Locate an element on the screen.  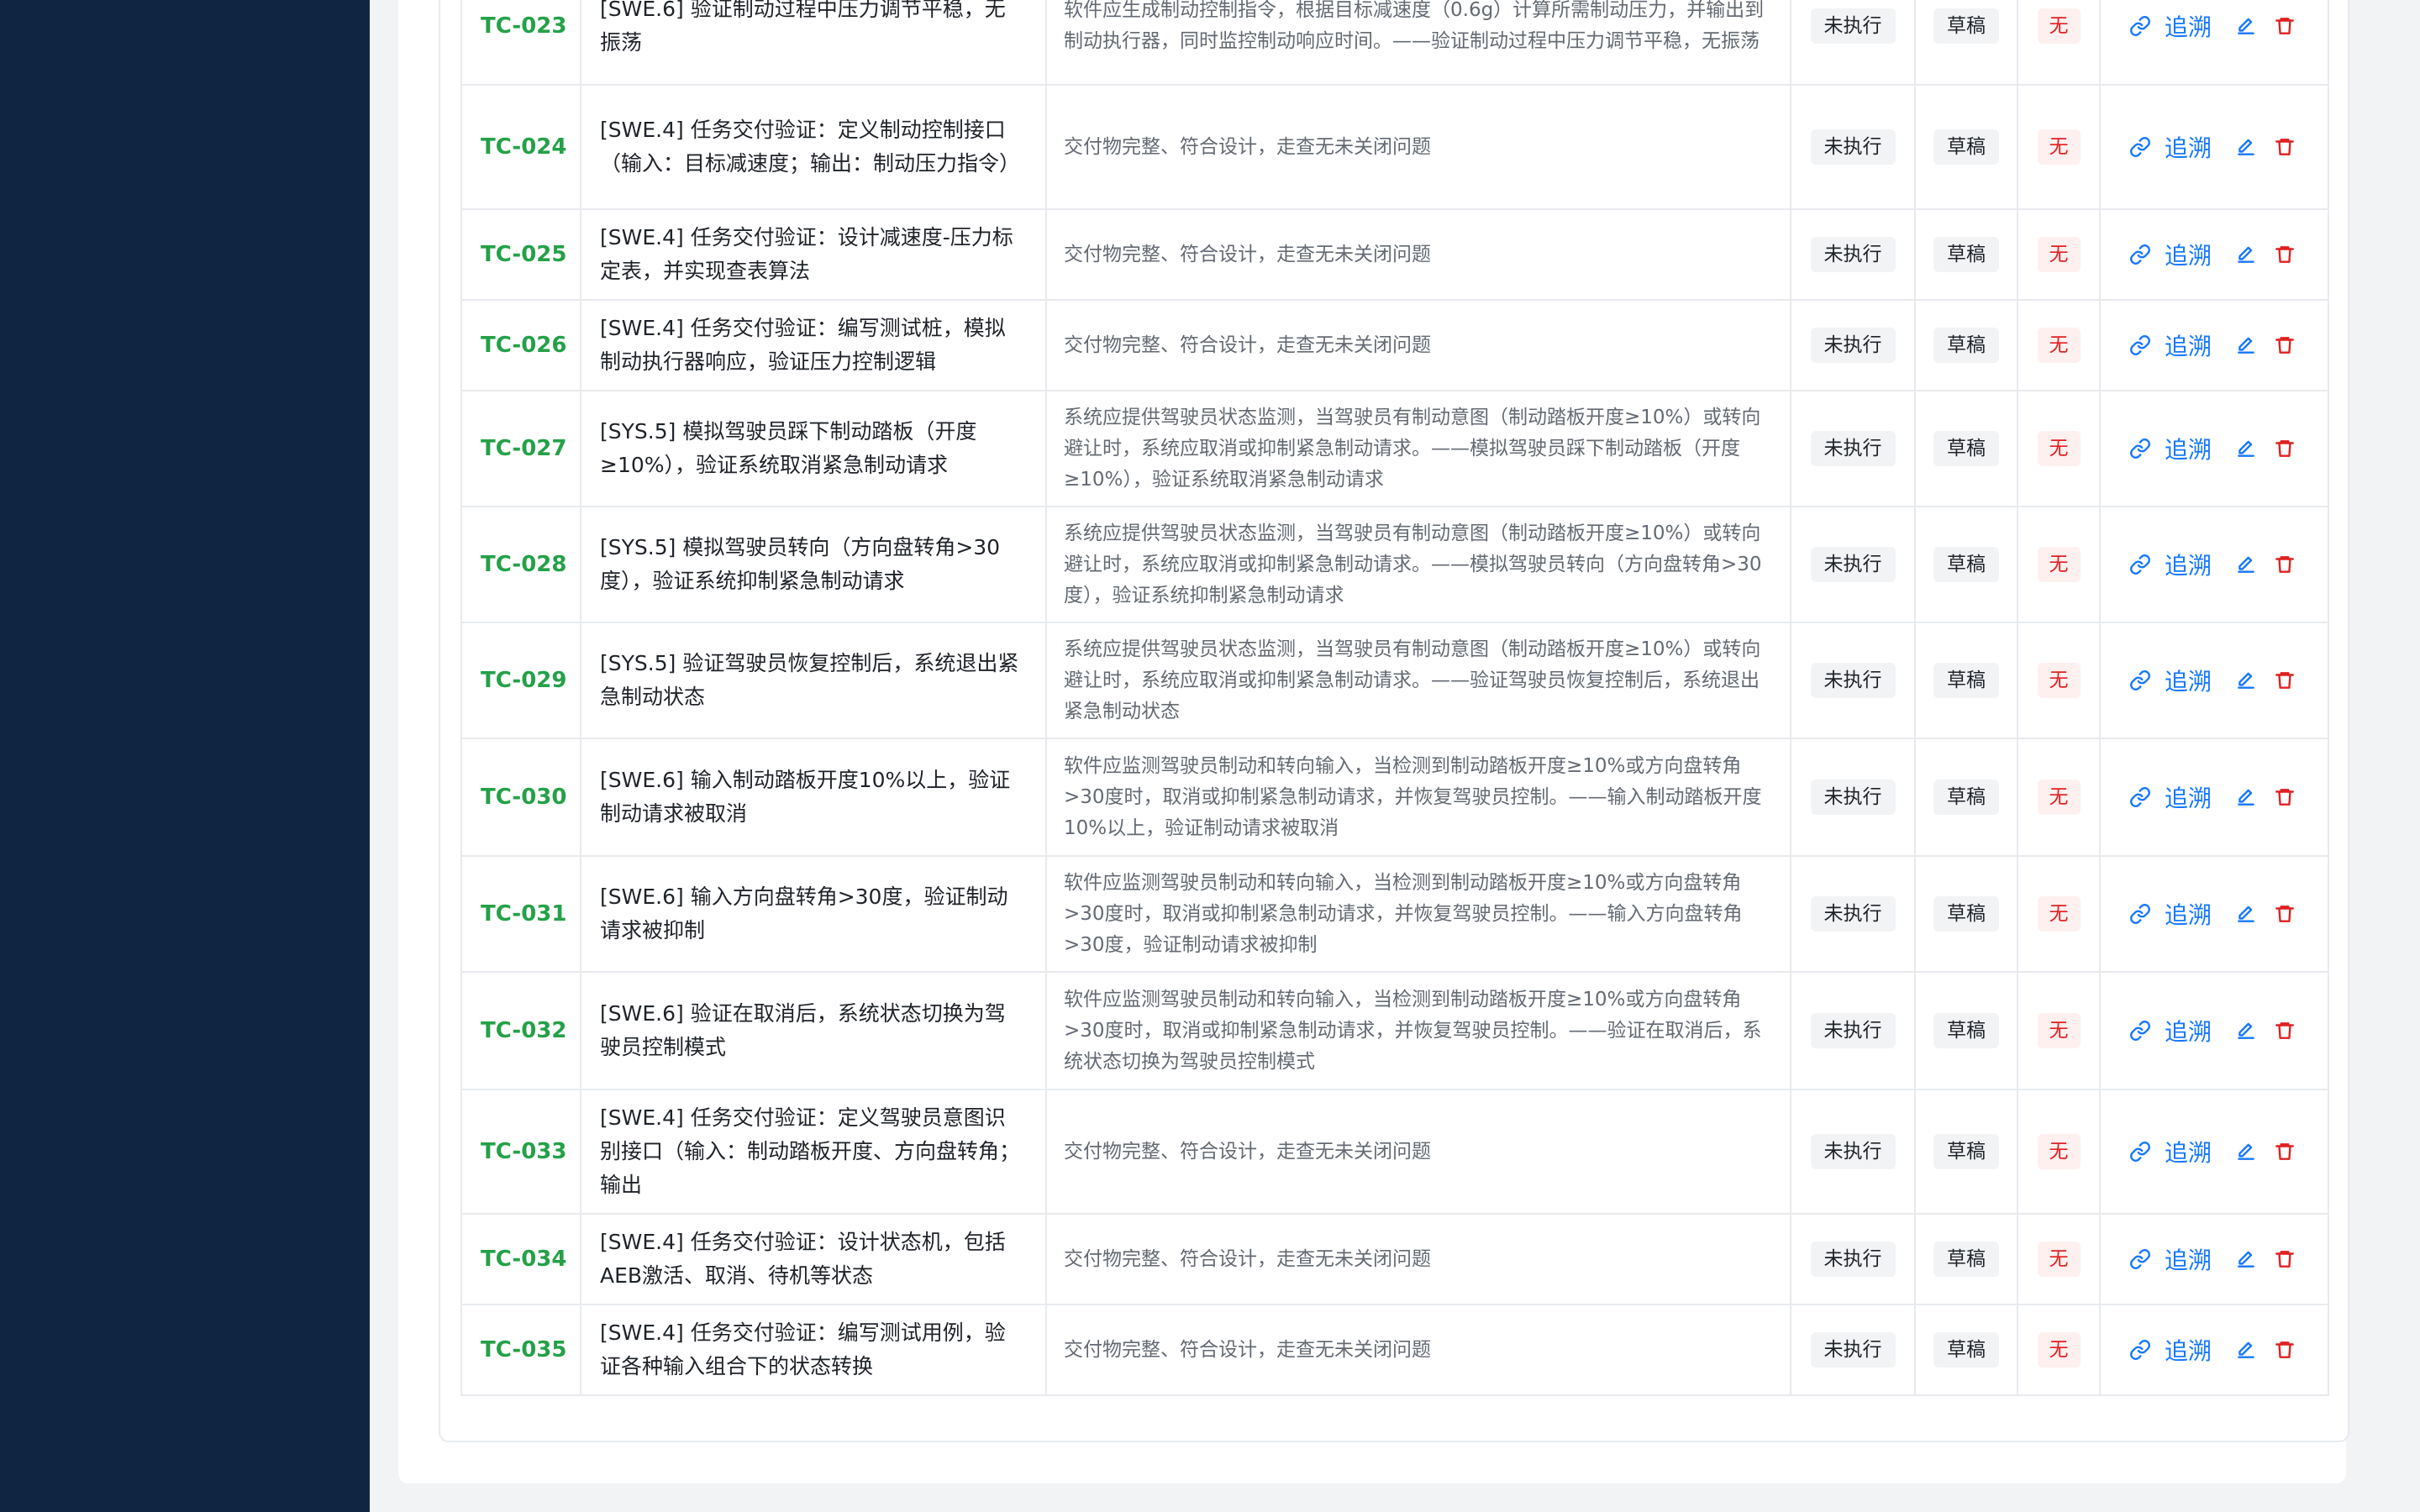
case-id-text: TC-029 is located at coordinates (523, 680).